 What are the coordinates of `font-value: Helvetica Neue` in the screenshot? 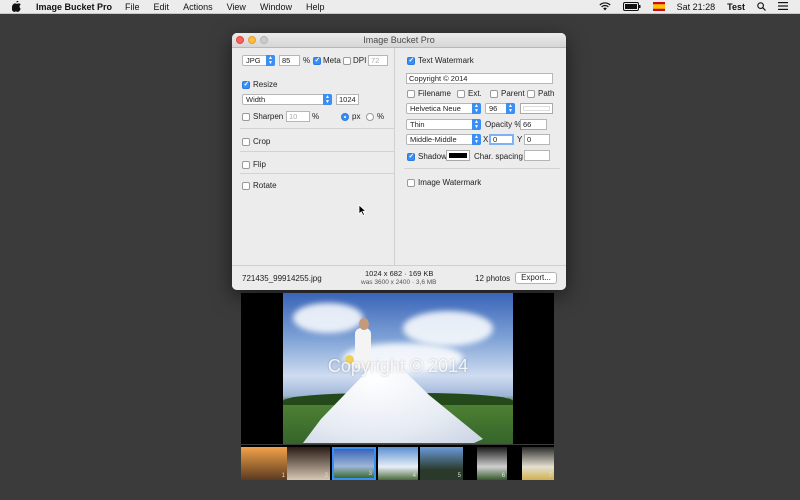 It's located at (435, 108).